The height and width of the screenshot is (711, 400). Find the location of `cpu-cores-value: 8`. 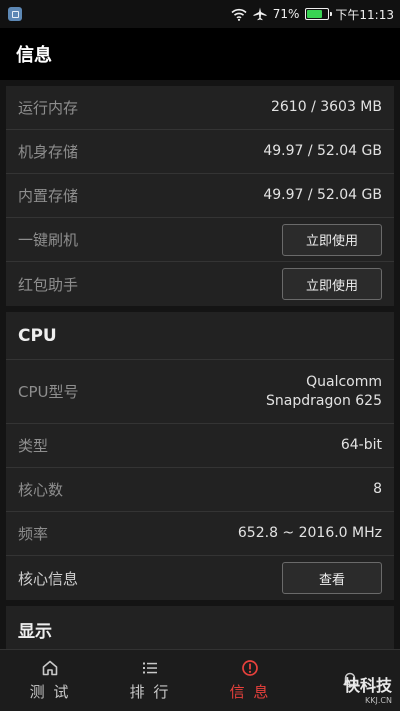

cpu-cores-value: 8 is located at coordinates (377, 489).